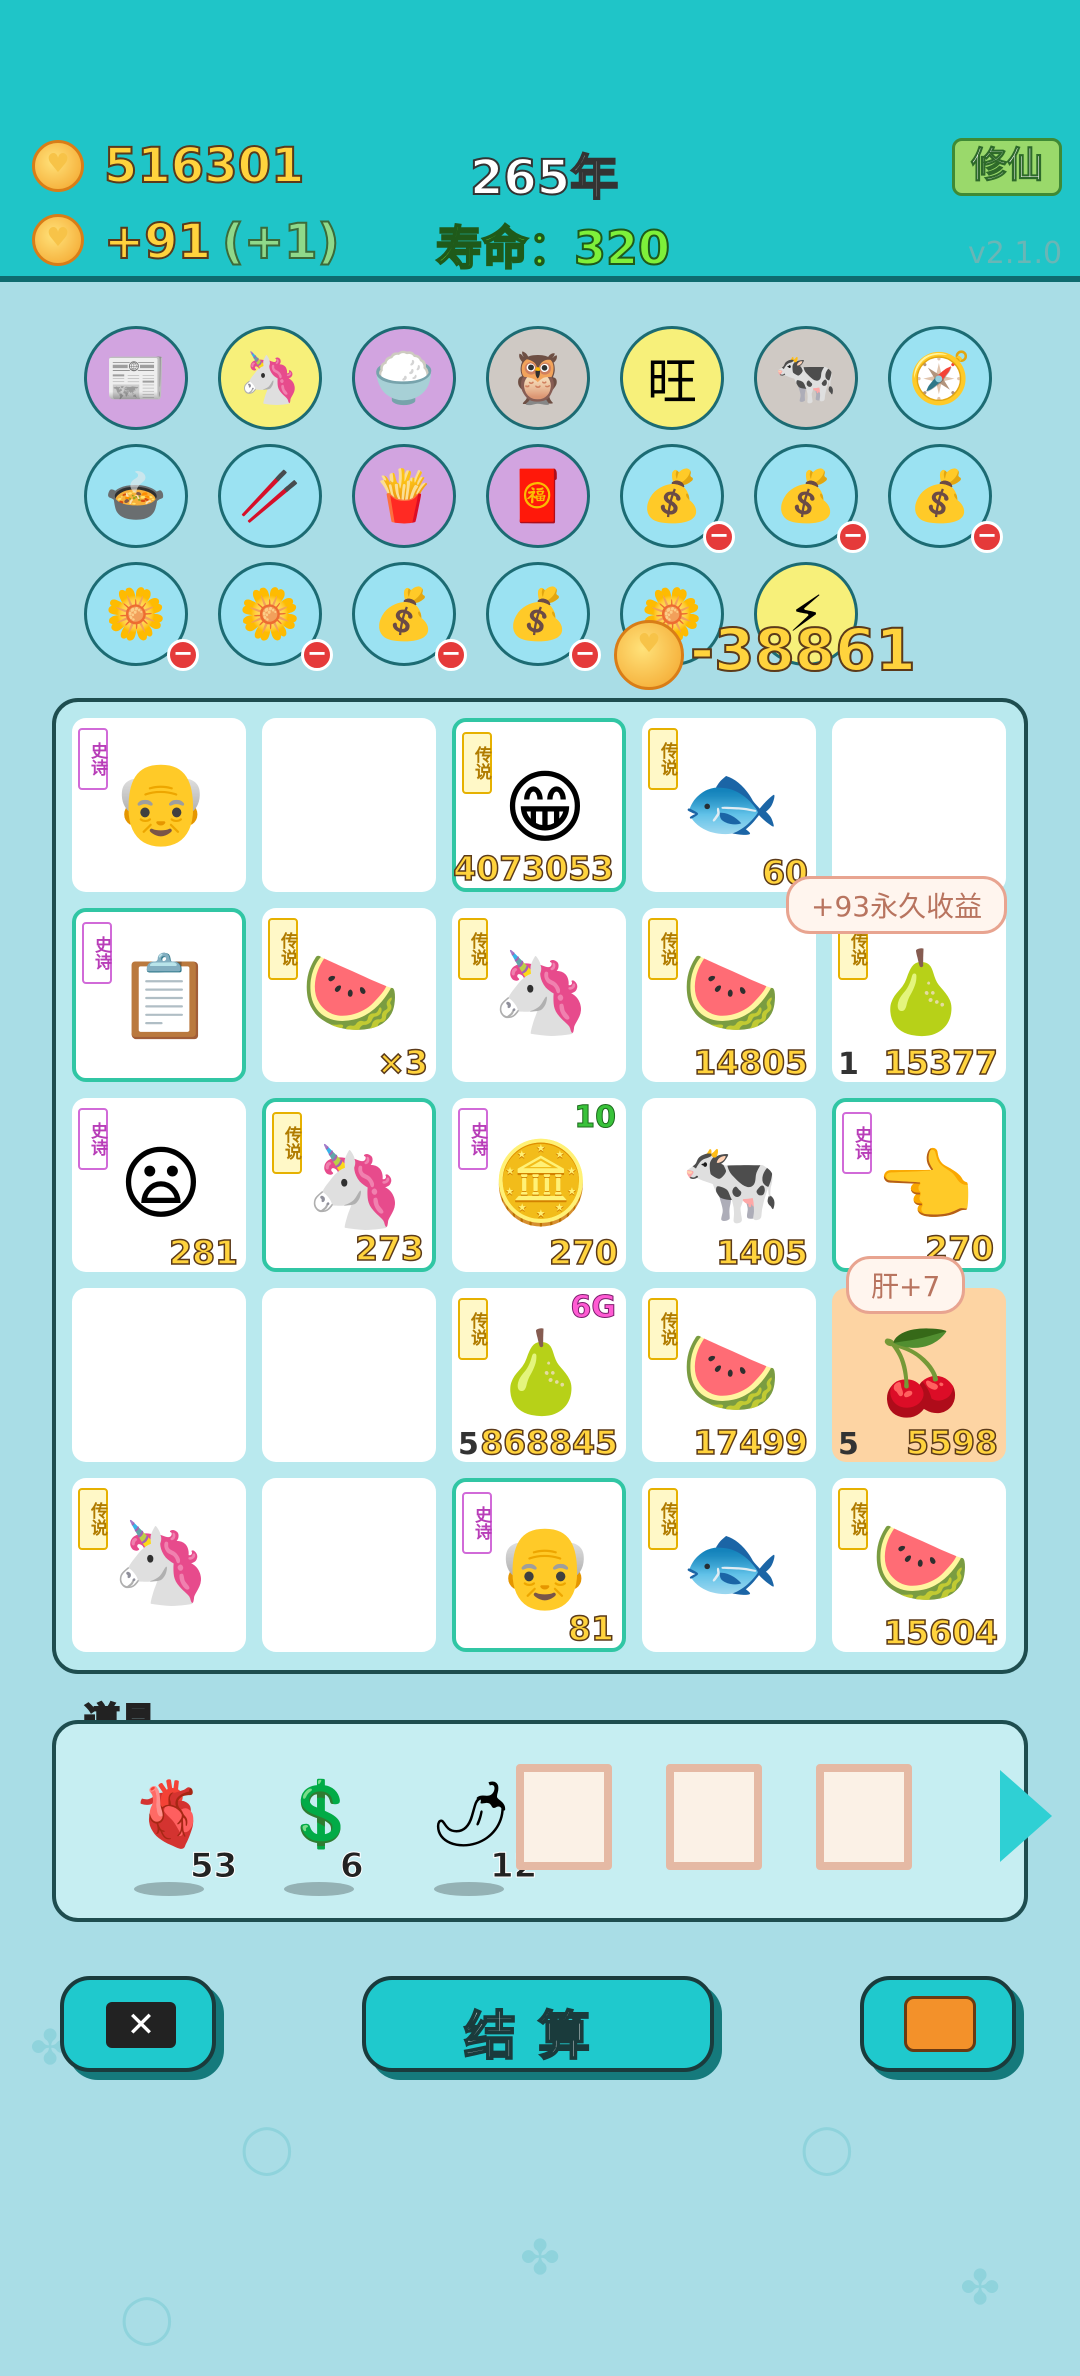 The height and width of the screenshot is (2376, 1080). I want to click on board-cell: 传说 🍉 15604, so click(919, 1565).